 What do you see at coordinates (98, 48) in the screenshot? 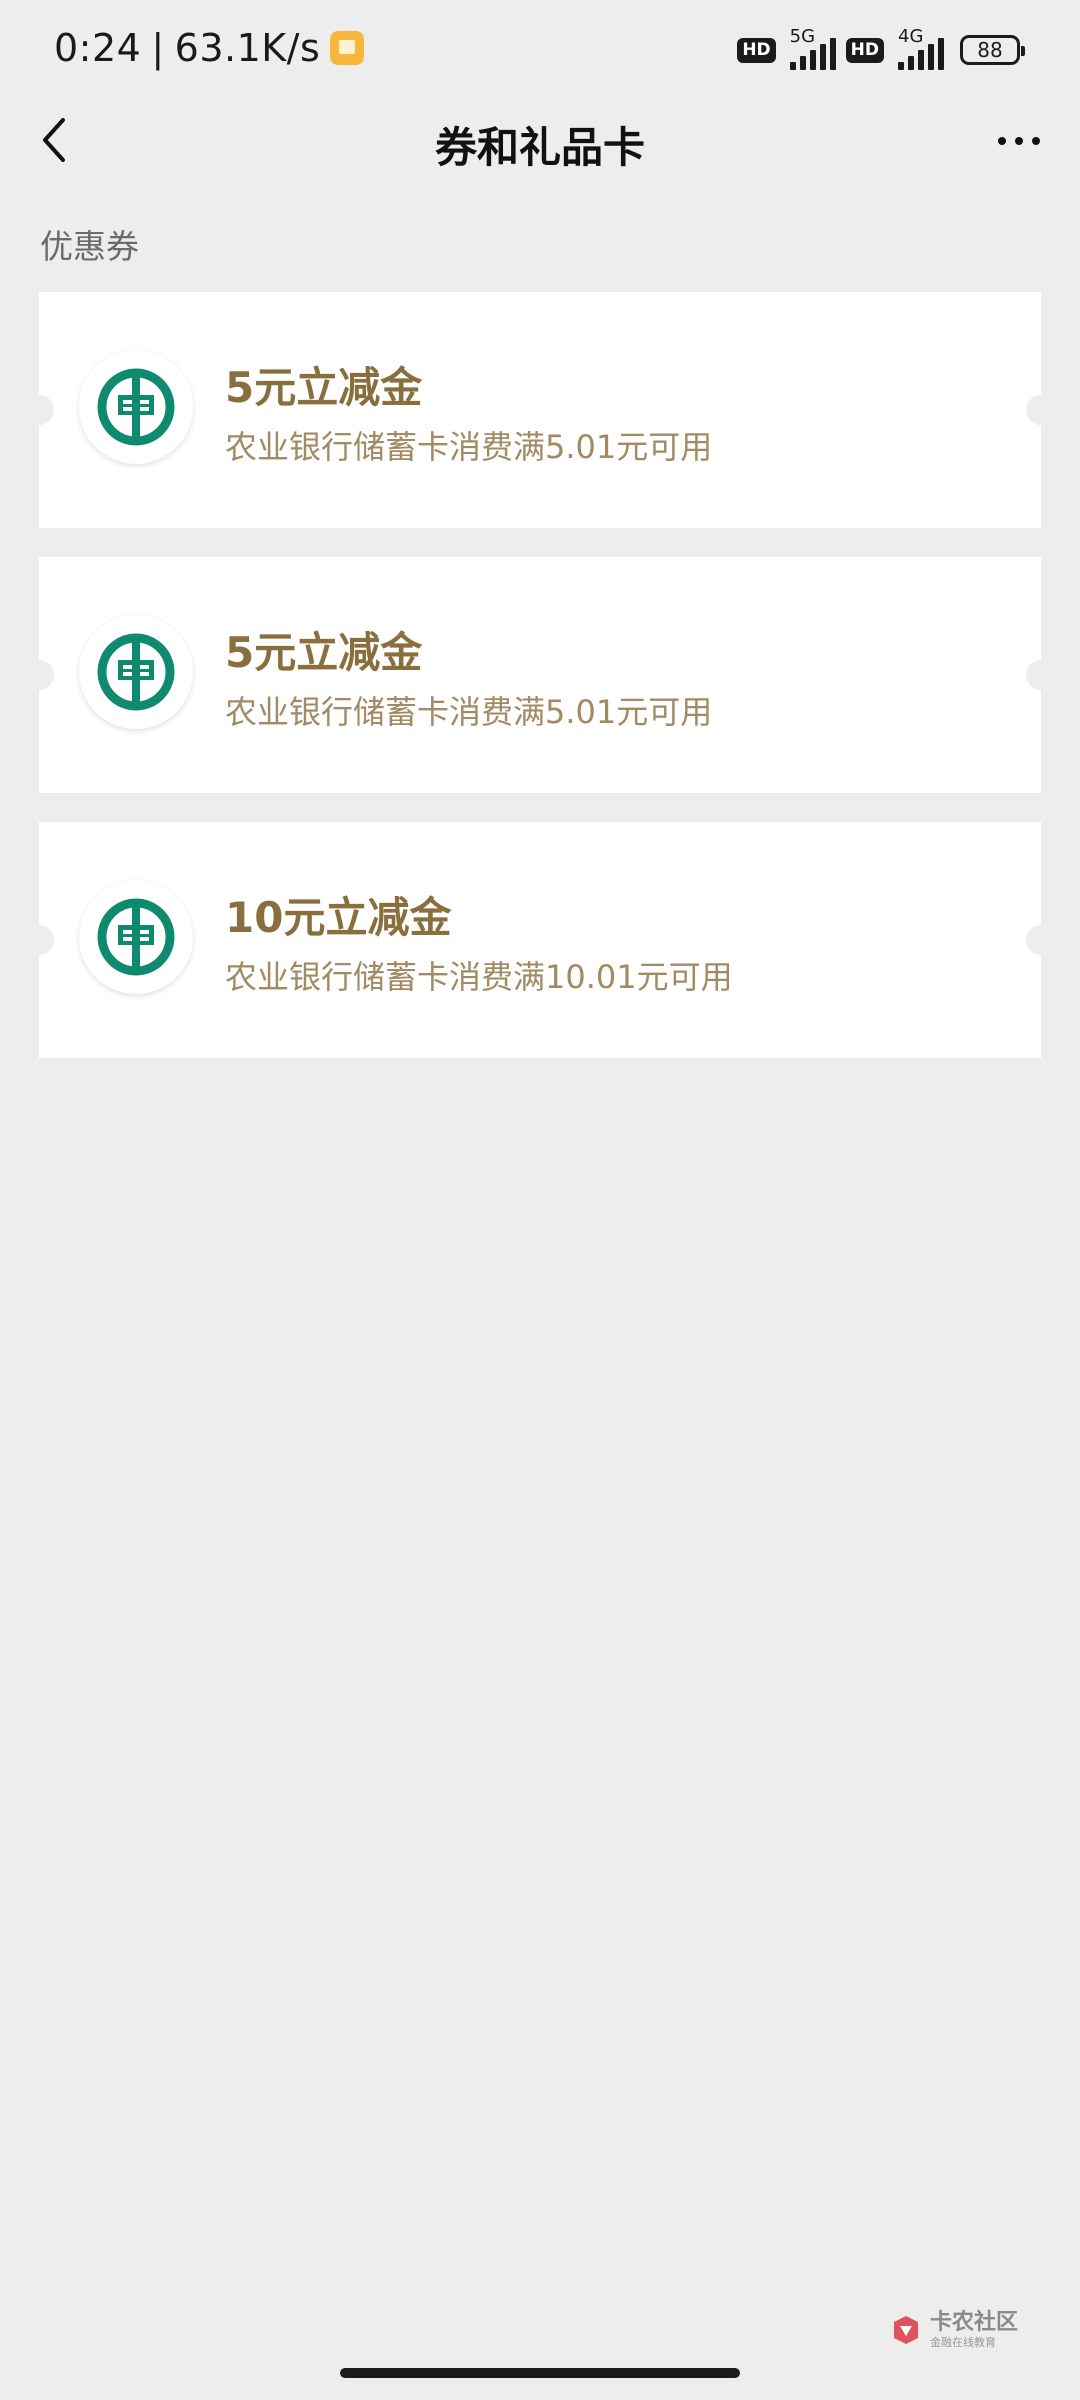
I see `status-time: 0:24` at bounding box center [98, 48].